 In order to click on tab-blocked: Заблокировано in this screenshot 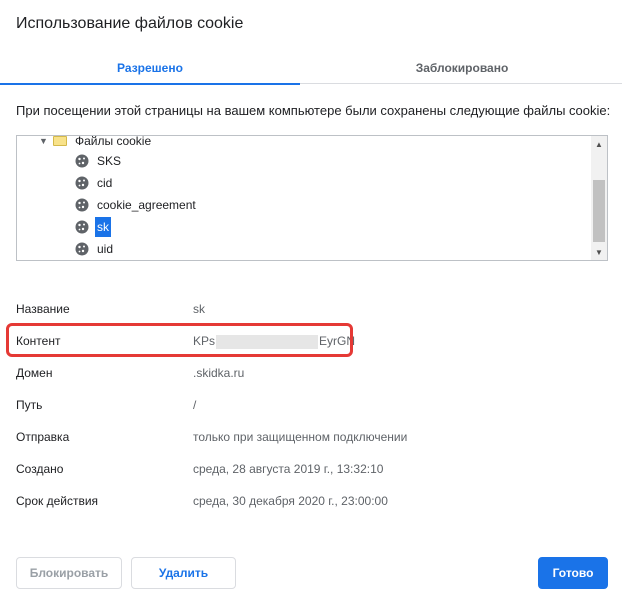, I will do `click(462, 69)`.